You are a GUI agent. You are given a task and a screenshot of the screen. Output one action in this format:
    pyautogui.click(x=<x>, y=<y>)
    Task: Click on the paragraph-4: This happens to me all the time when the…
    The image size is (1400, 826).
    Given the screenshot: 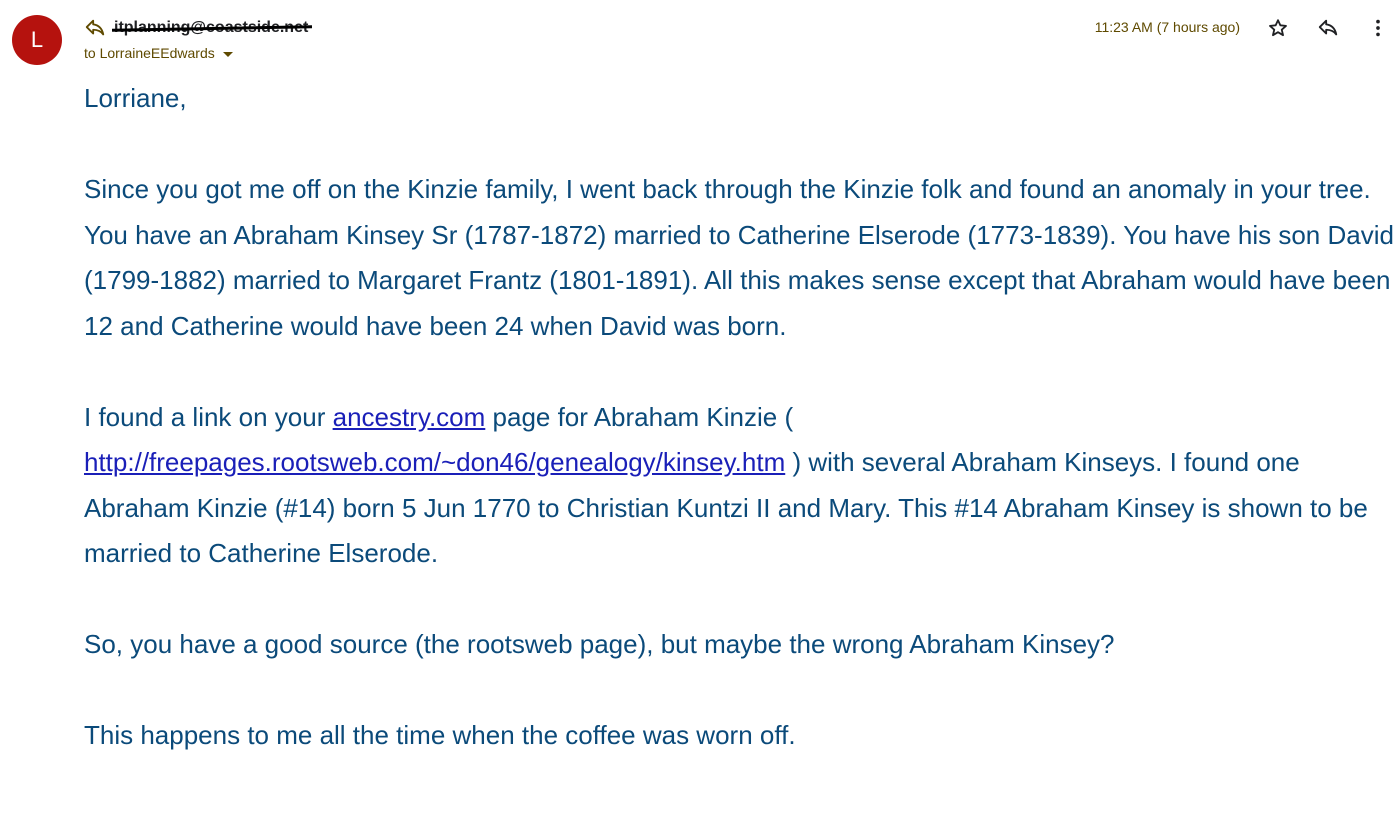 What is the action you would take?
    pyautogui.click(x=440, y=735)
    